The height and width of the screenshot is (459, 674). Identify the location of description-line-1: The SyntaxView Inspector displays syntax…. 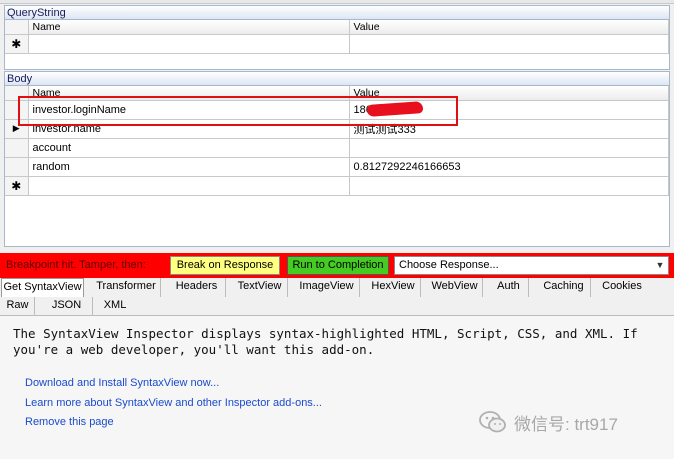
(325, 333).